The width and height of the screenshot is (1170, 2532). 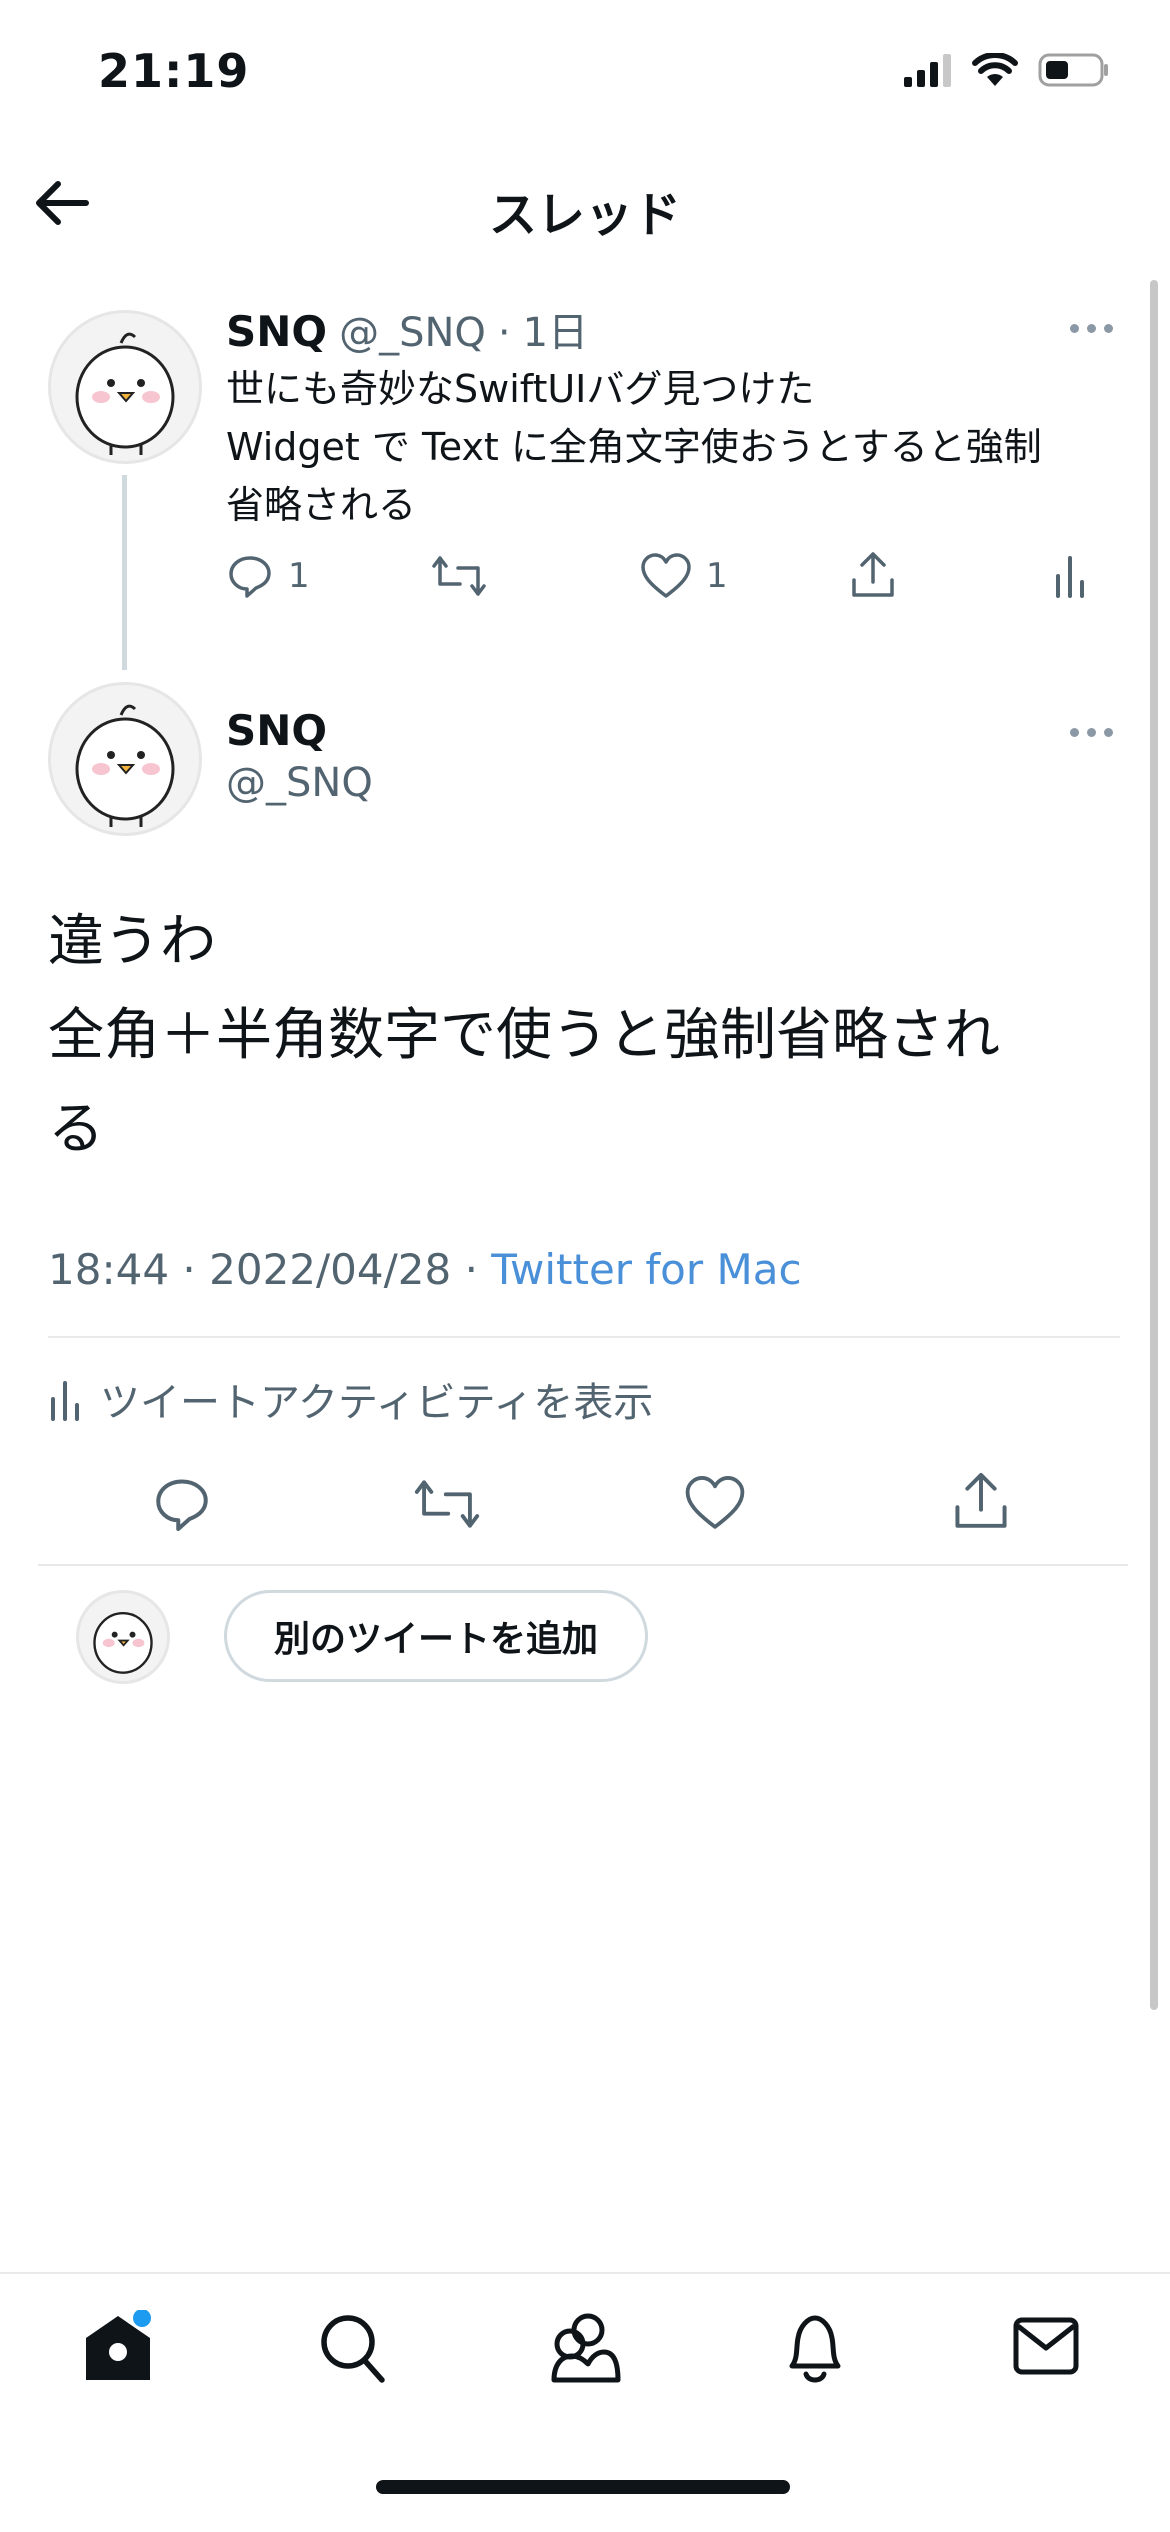 What do you see at coordinates (132, 941) in the screenshot?
I see `tweet-line: 違うわ` at bounding box center [132, 941].